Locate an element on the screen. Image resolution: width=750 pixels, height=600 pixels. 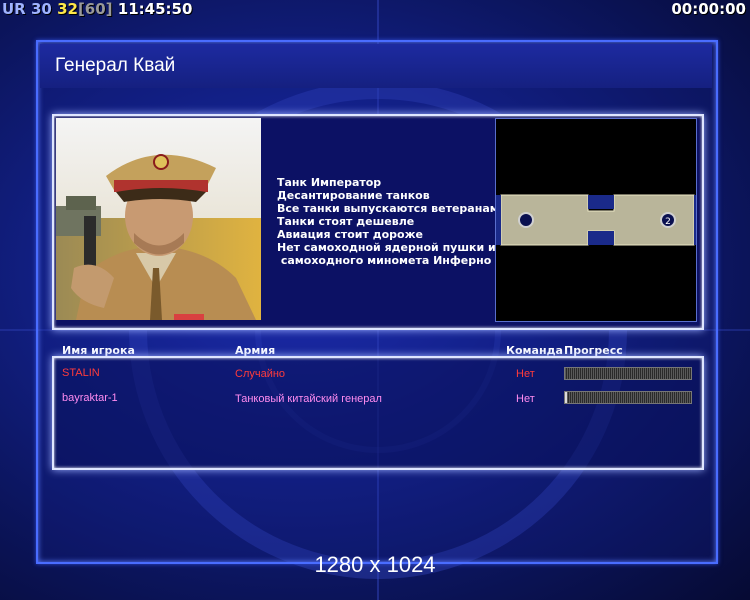
hud-frame-max: [60] is located at coordinates (95, 9).